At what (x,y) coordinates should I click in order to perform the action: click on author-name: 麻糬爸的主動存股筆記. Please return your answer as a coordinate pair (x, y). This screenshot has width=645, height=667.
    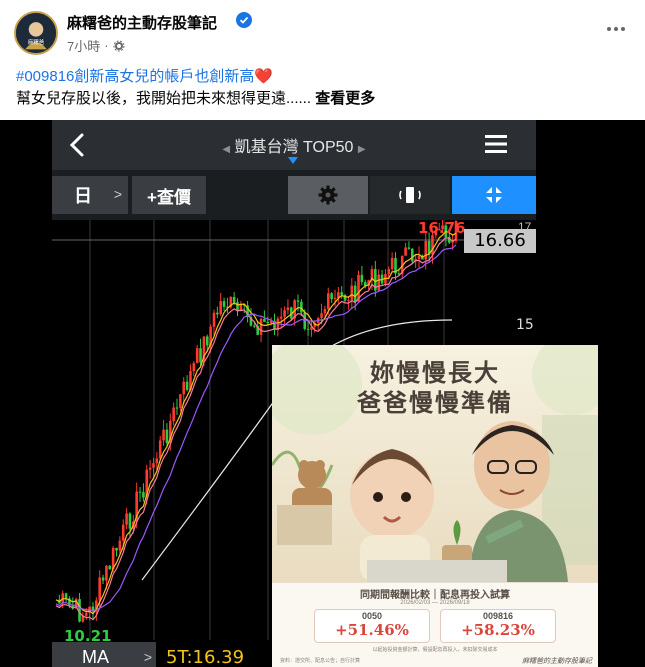
    Looking at the image, I should click on (142, 22).